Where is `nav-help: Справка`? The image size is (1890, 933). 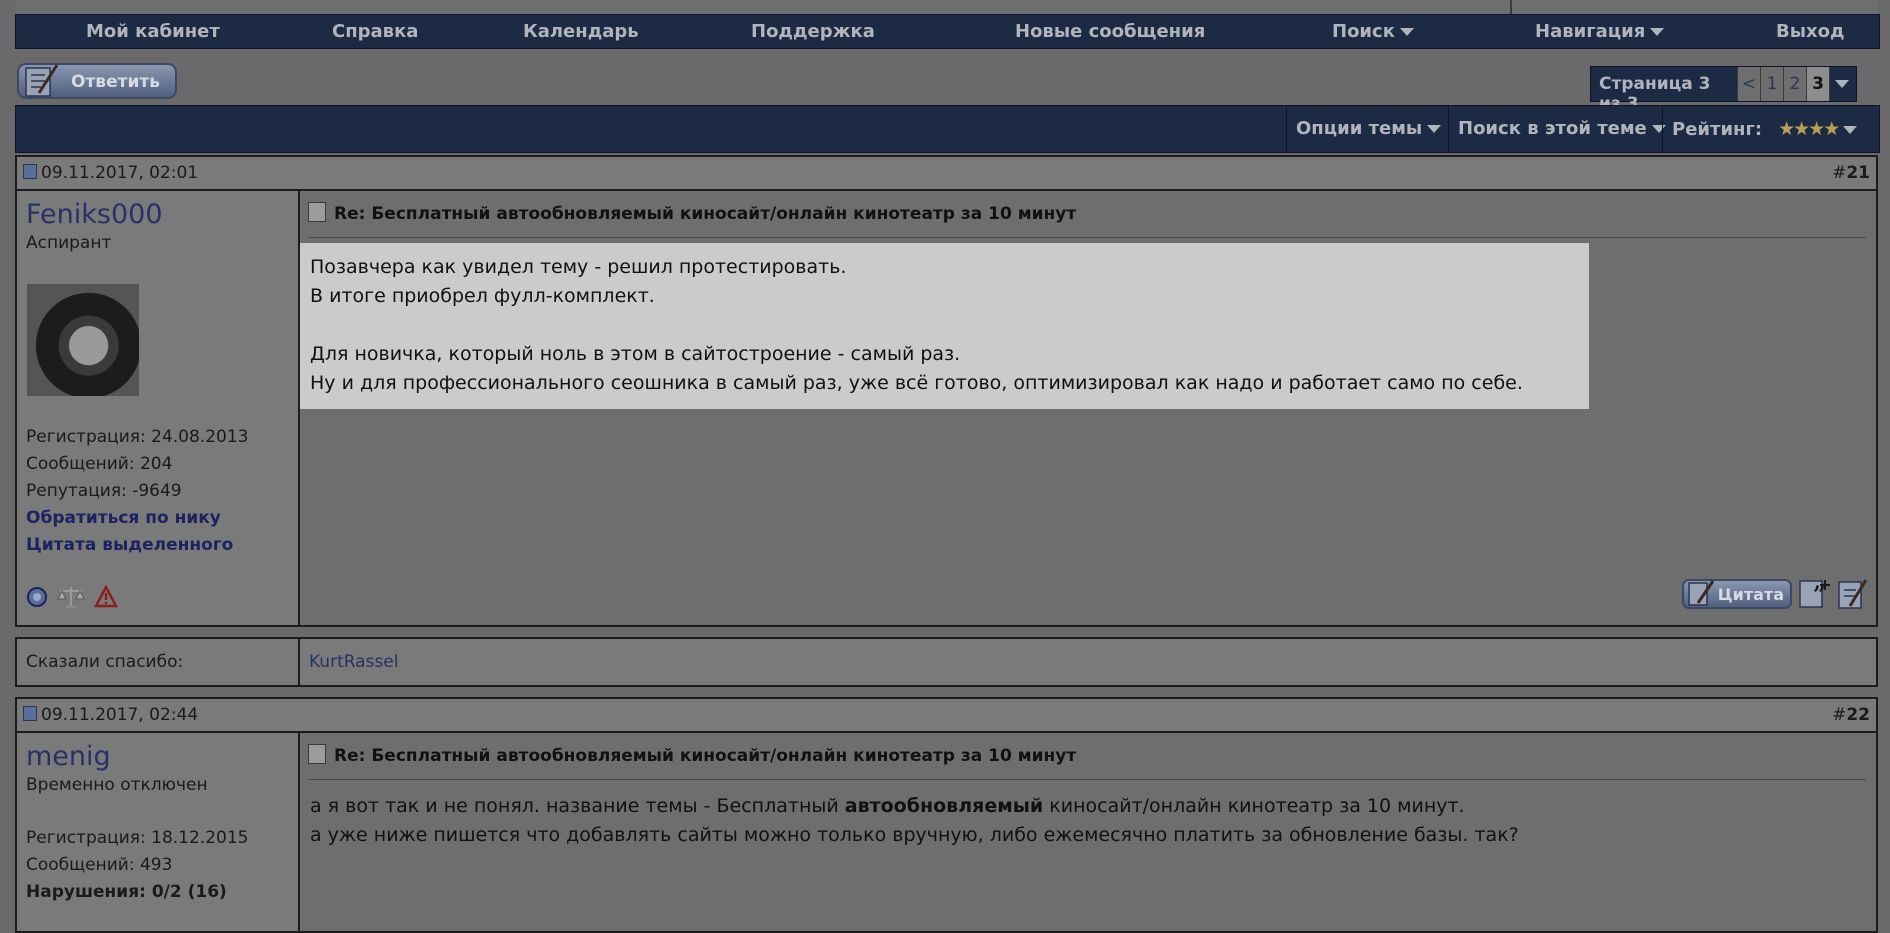 nav-help: Справка is located at coordinates (375, 31).